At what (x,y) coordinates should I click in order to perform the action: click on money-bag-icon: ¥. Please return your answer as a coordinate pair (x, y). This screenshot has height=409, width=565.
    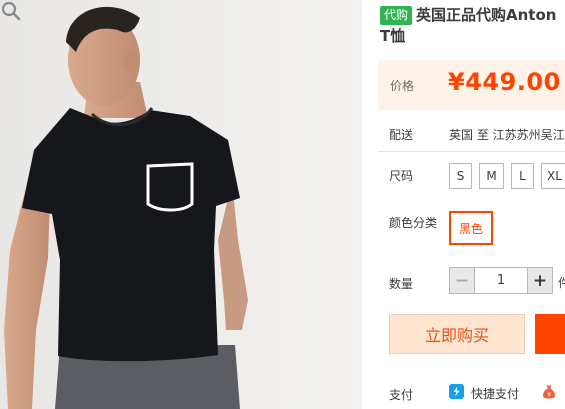
    Looking at the image, I should click on (549, 392).